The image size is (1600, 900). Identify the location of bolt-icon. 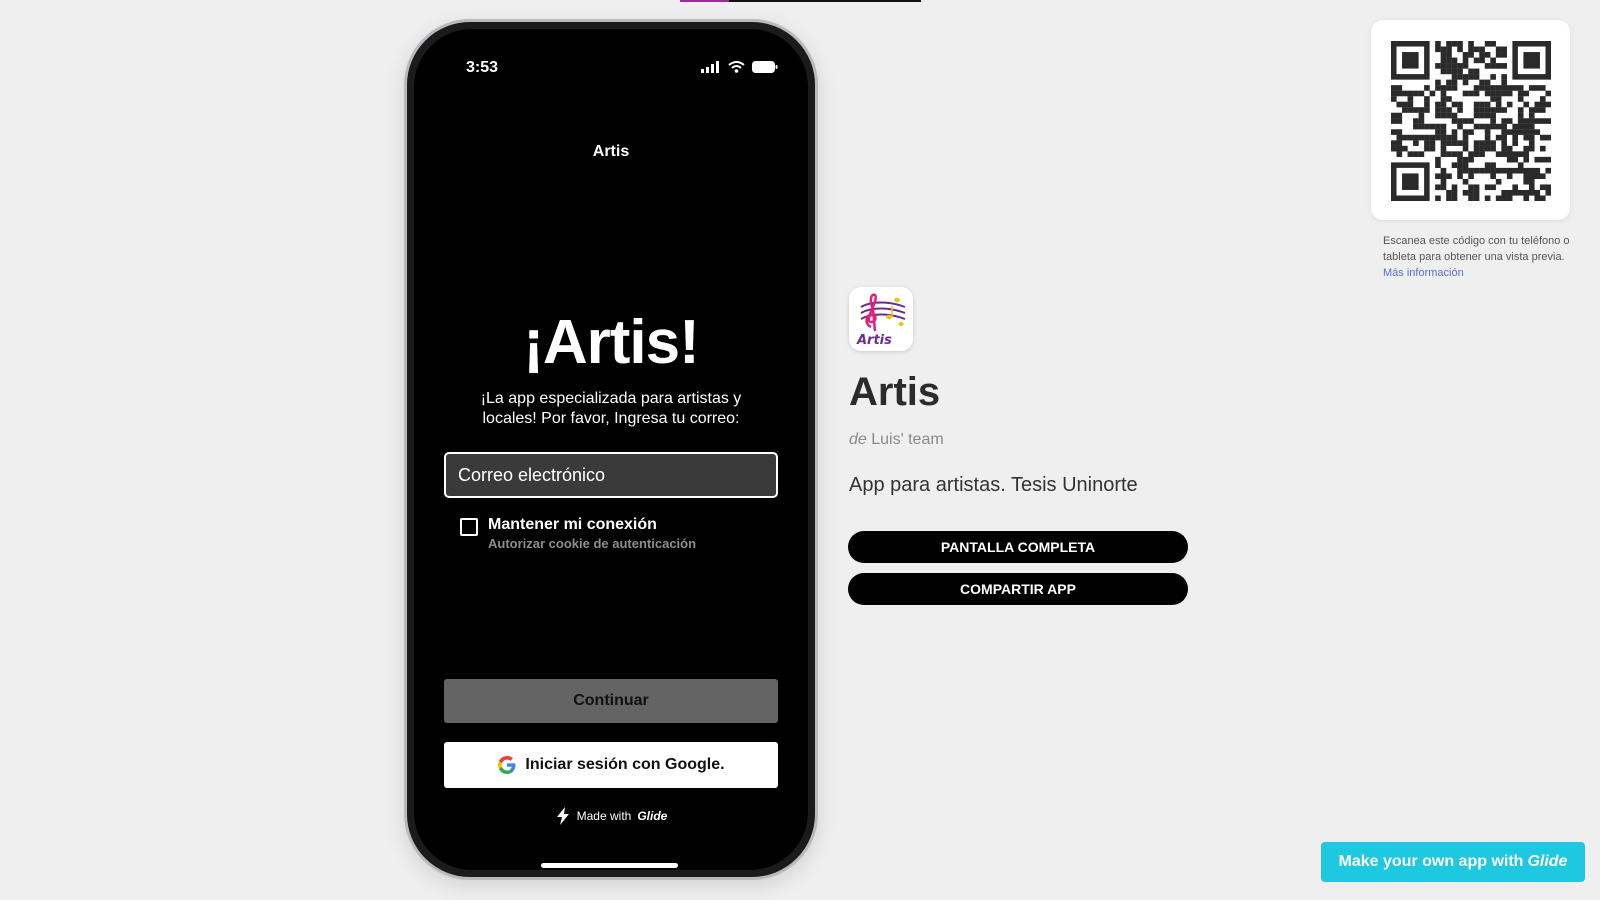
(562, 816).